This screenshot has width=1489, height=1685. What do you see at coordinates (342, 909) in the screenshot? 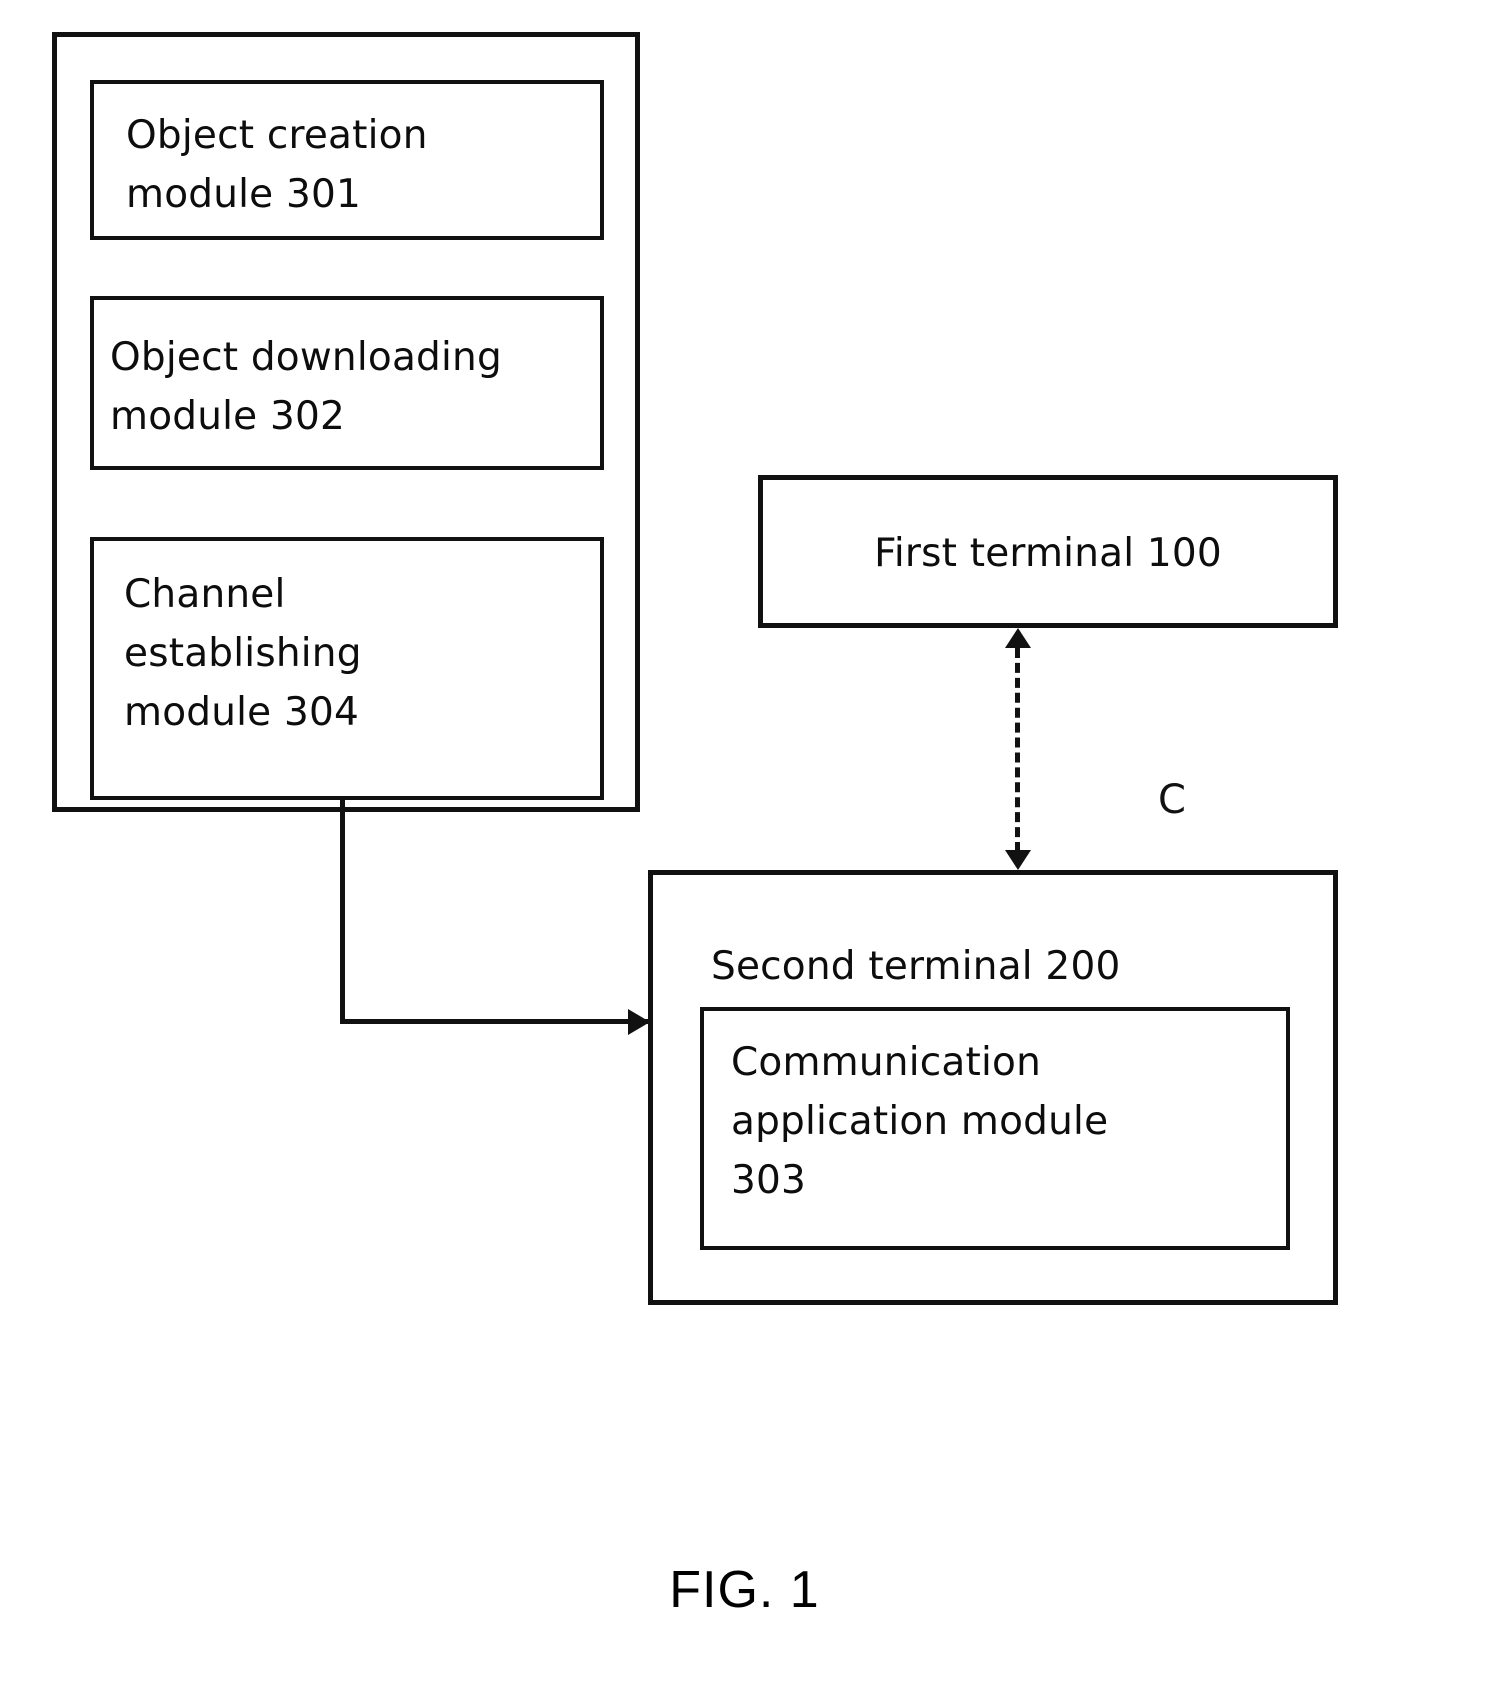
I see `connector-vertical-segment` at bounding box center [342, 909].